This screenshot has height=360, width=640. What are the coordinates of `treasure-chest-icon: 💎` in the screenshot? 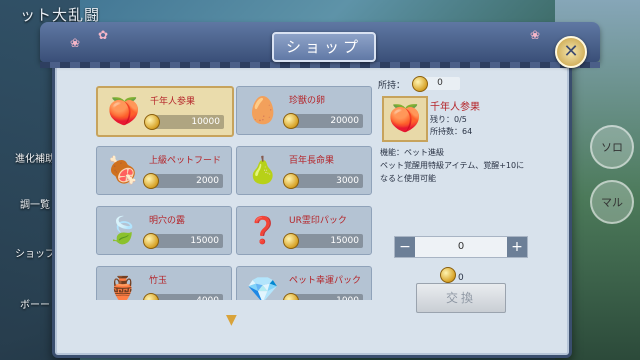 It's located at (263, 288).